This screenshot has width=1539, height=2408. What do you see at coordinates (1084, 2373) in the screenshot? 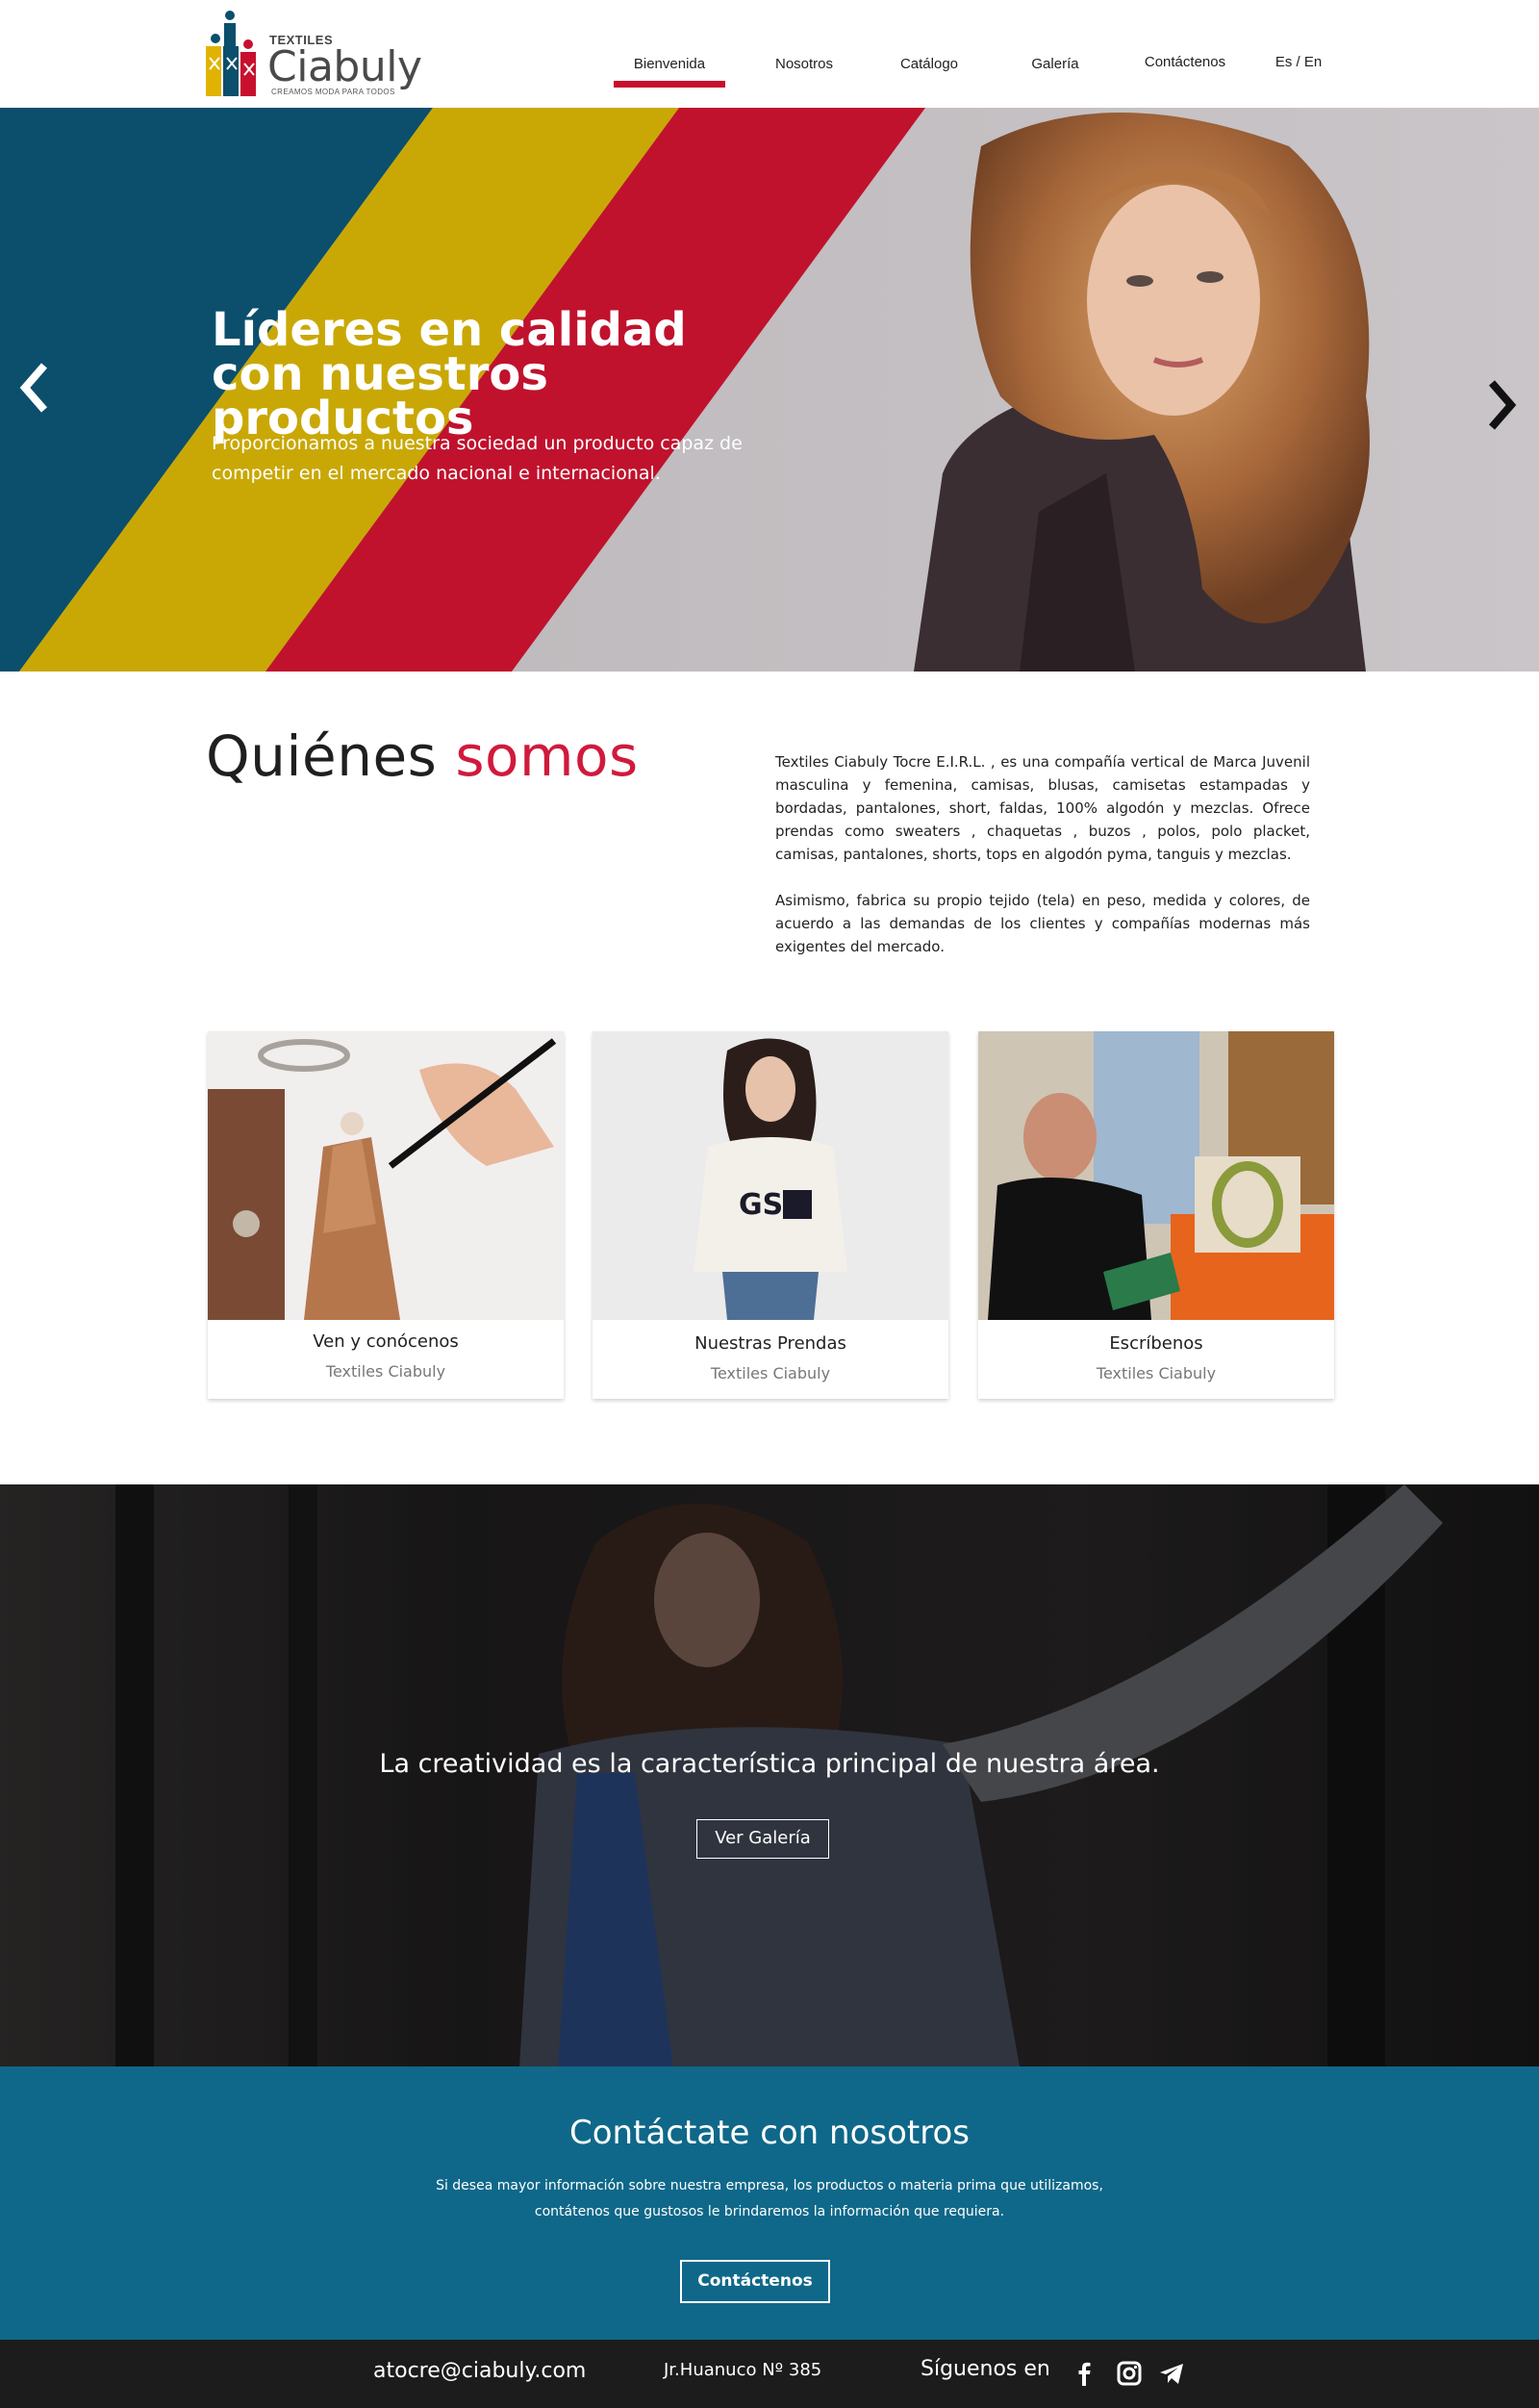
I see `facebook-icon` at bounding box center [1084, 2373].